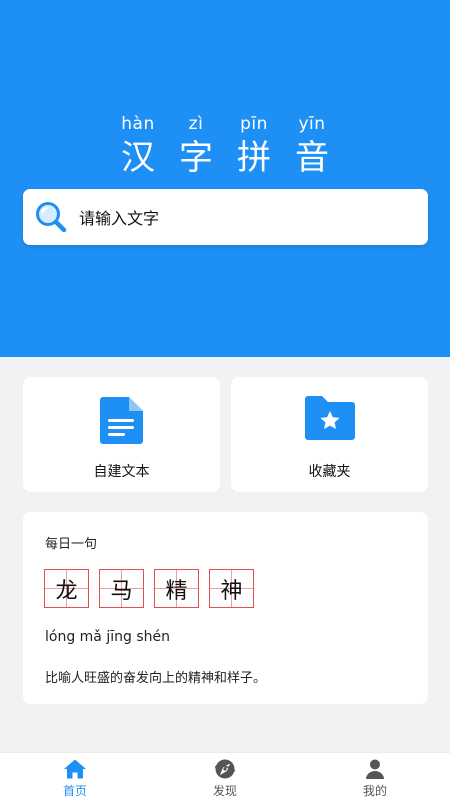 This screenshot has height=800, width=450. I want to click on title-char: 音, so click(312, 158).